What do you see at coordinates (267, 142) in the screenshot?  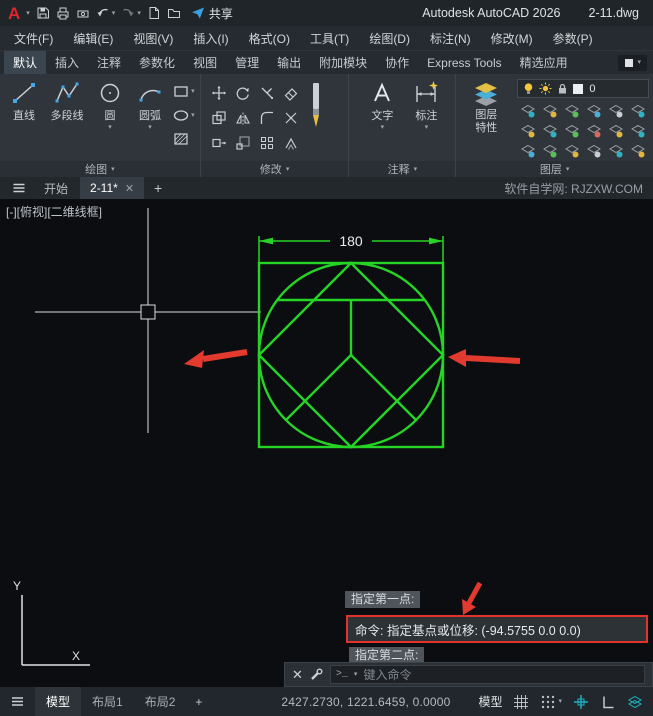 I see `array-tool` at bounding box center [267, 142].